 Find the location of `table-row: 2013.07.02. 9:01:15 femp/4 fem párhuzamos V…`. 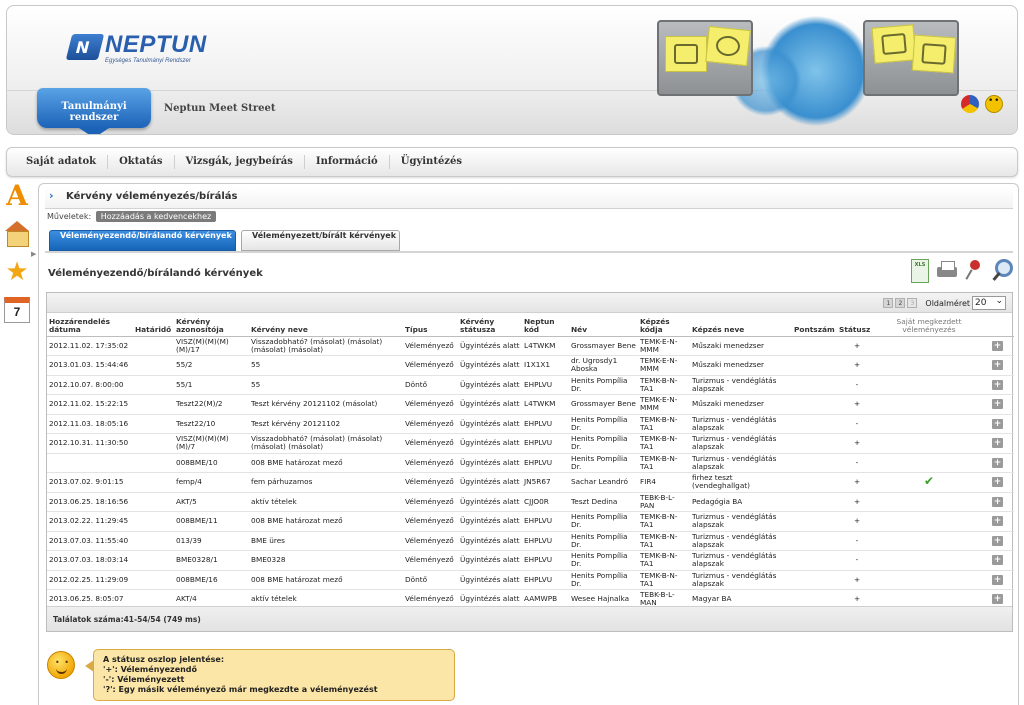

table-row: 2013.07.02. 9:01:15 femp/4 fem párhuzamos V… is located at coordinates (530, 482).